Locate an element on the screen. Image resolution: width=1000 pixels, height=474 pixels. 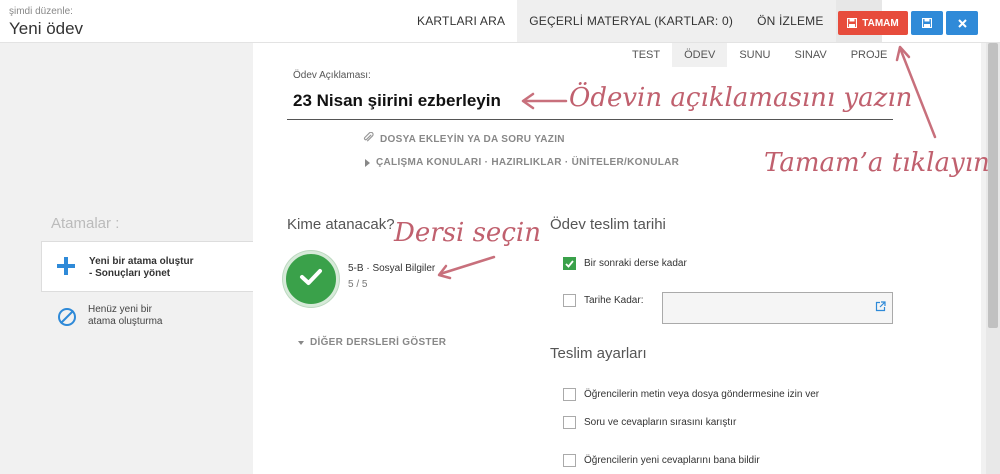
caret-right-icon is located at coordinates (367, 162).